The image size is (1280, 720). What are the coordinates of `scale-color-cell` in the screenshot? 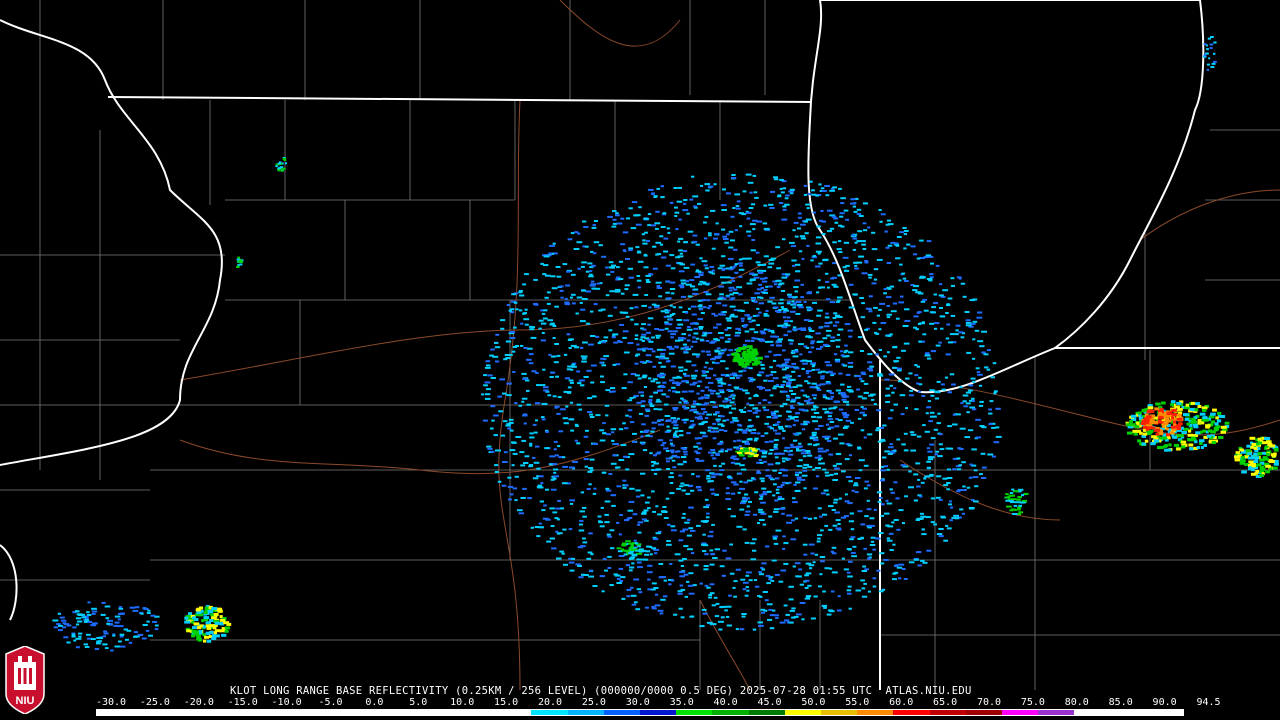 It's located at (947, 712).